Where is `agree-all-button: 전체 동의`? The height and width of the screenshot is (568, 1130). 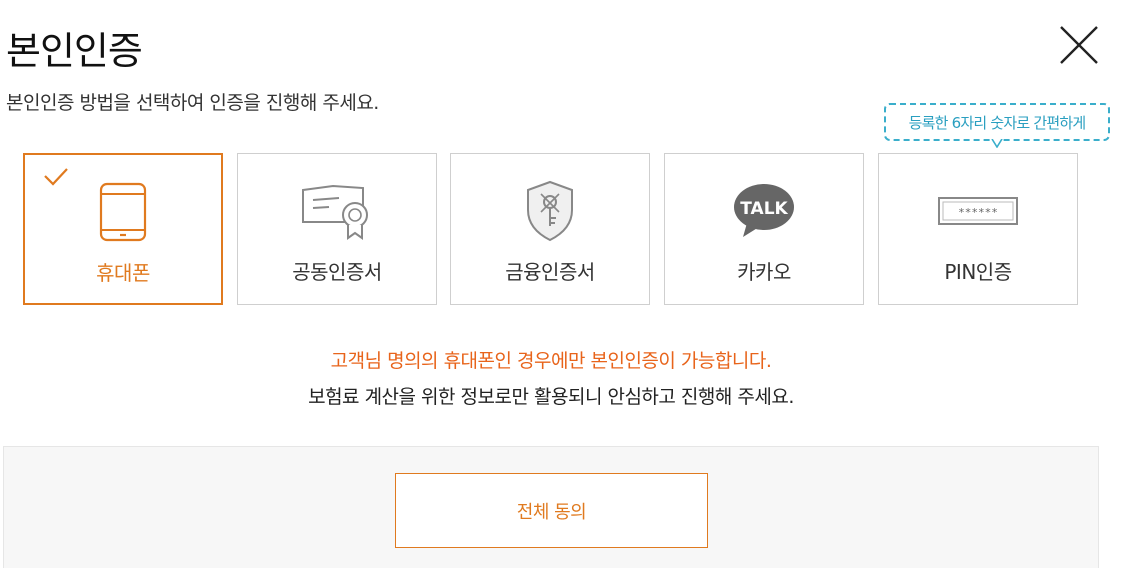
agree-all-button: 전체 동의 is located at coordinates (551, 510).